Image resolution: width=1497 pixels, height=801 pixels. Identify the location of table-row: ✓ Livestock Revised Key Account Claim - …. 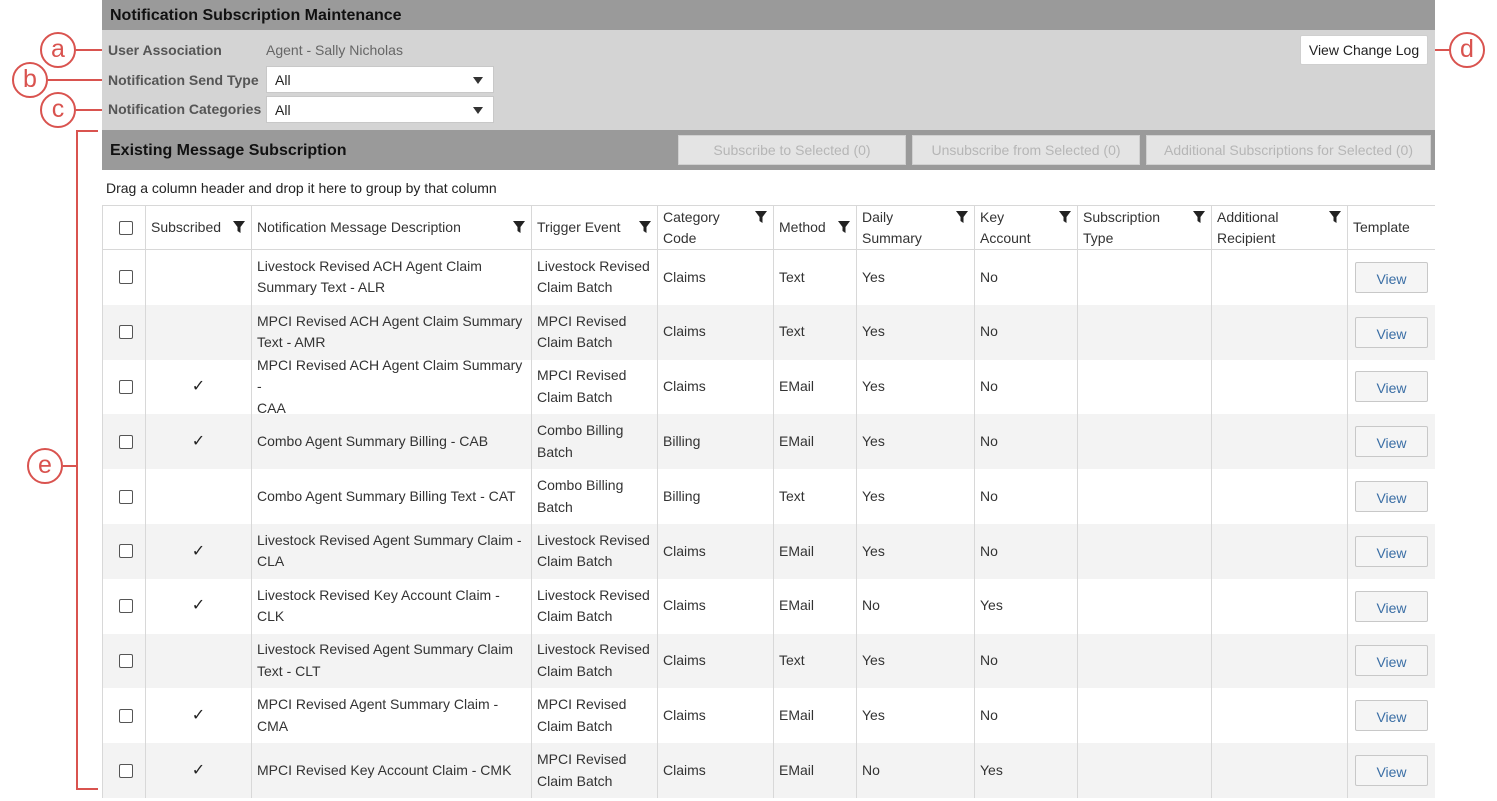
(769, 606).